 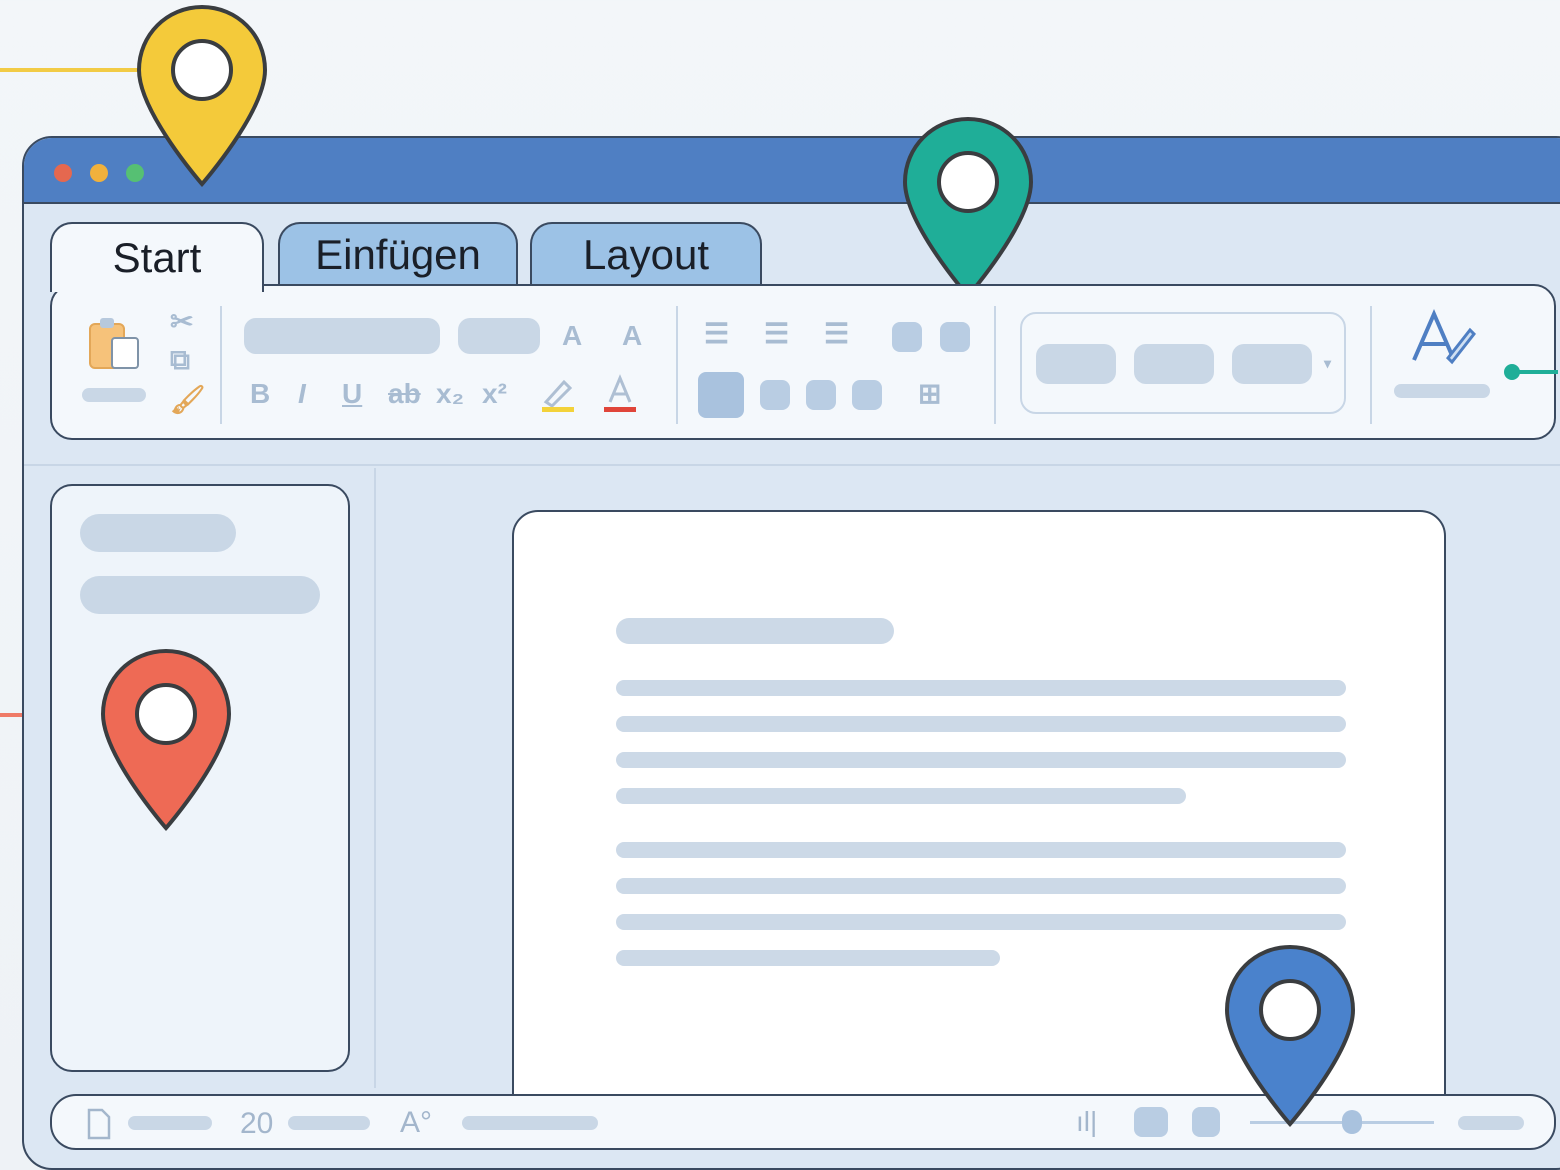 I want to click on bold-icon: B, so click(x=260, y=394).